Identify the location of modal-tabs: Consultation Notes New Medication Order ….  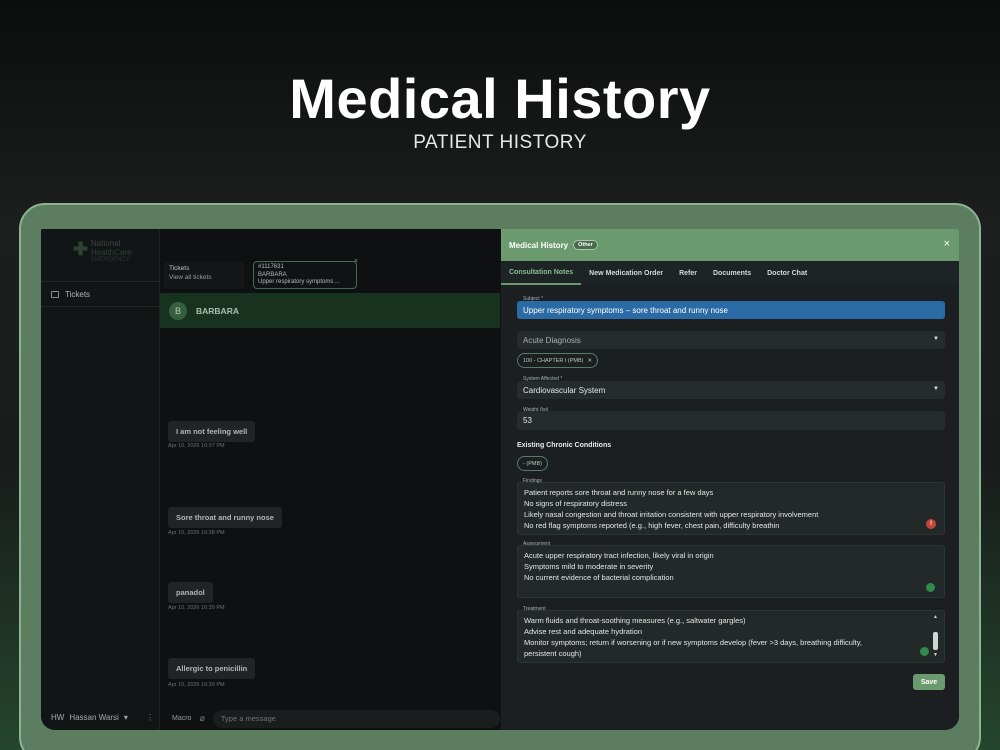
(730, 273).